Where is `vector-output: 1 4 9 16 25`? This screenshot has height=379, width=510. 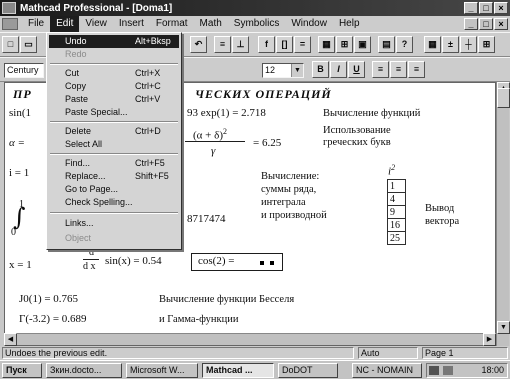 vector-output: 1 4 9 16 25 is located at coordinates (396, 212).